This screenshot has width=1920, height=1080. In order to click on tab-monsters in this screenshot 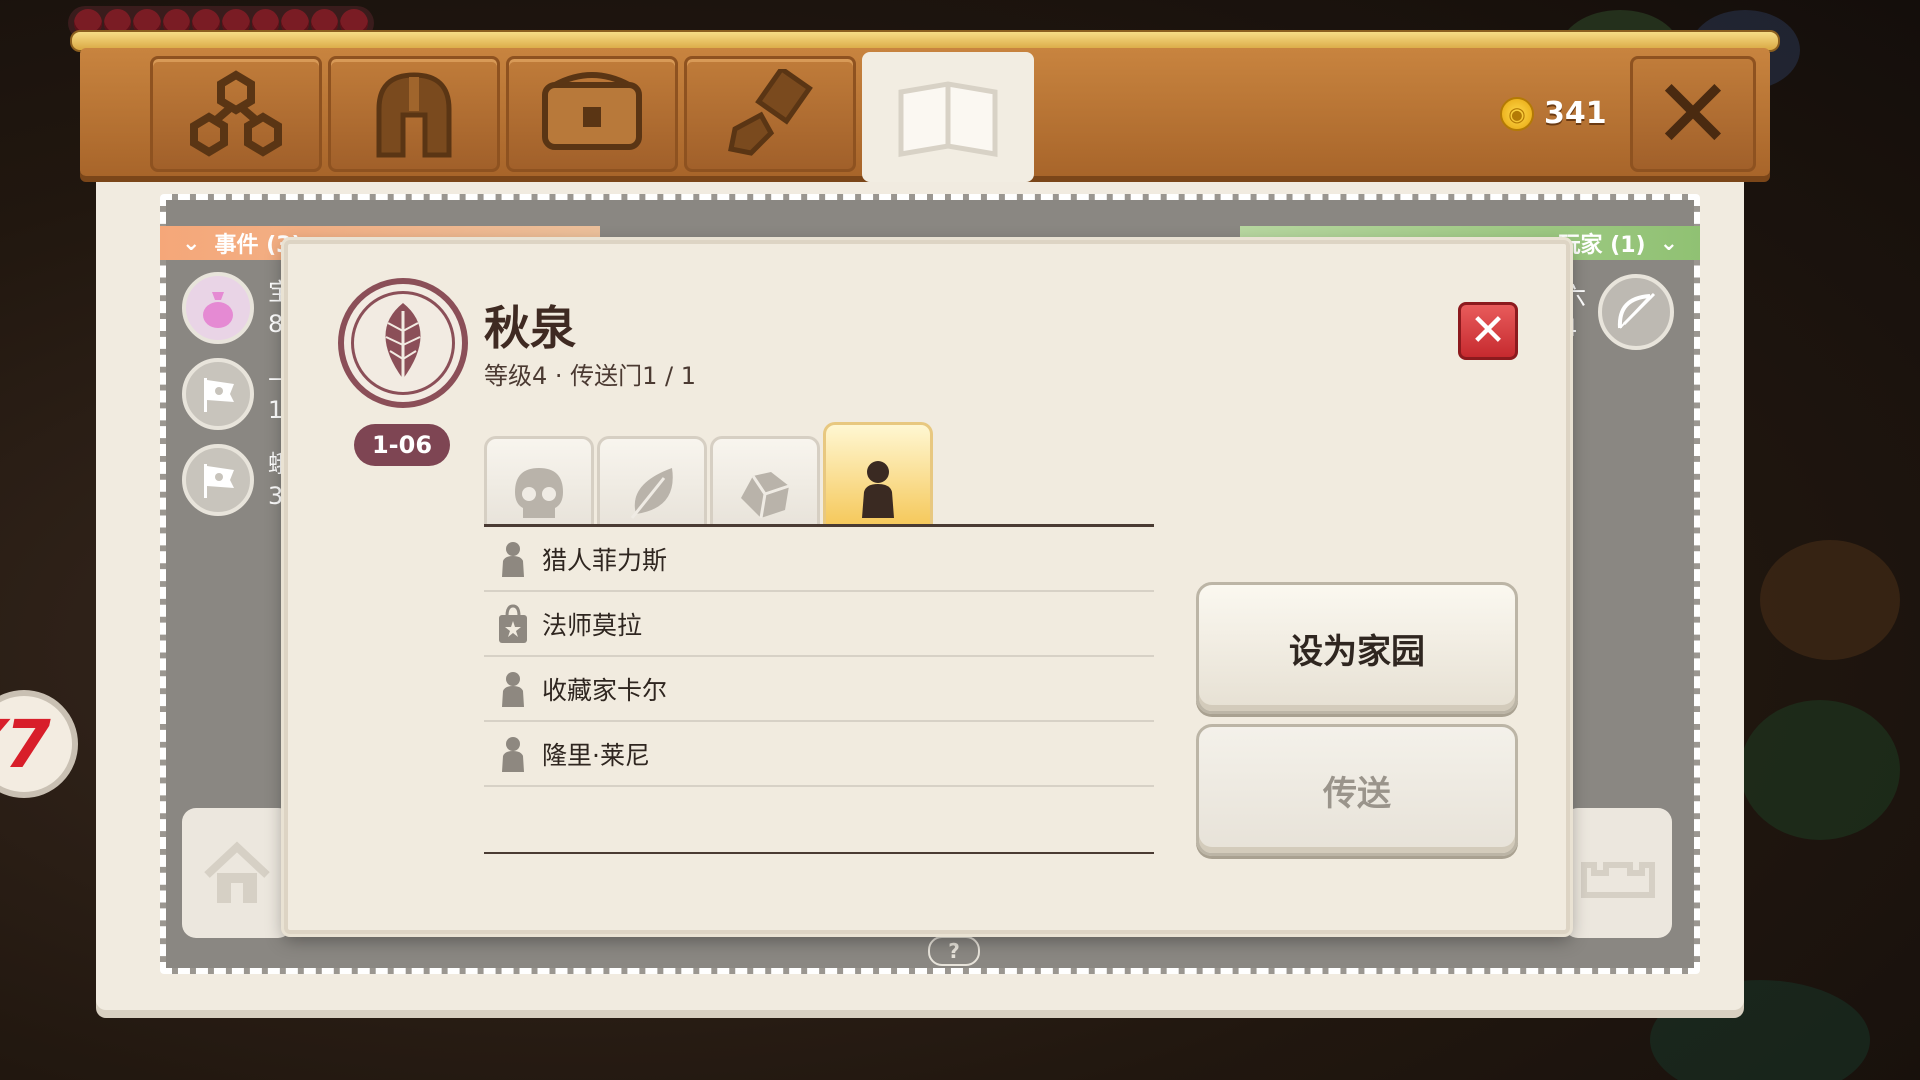, I will do `click(539, 481)`.